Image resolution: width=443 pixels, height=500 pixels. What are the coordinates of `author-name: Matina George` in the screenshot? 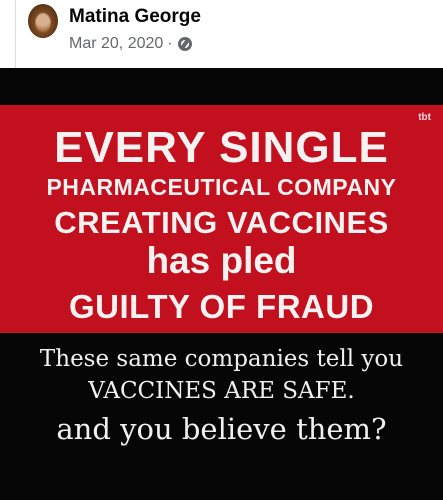 It's located at (135, 17).